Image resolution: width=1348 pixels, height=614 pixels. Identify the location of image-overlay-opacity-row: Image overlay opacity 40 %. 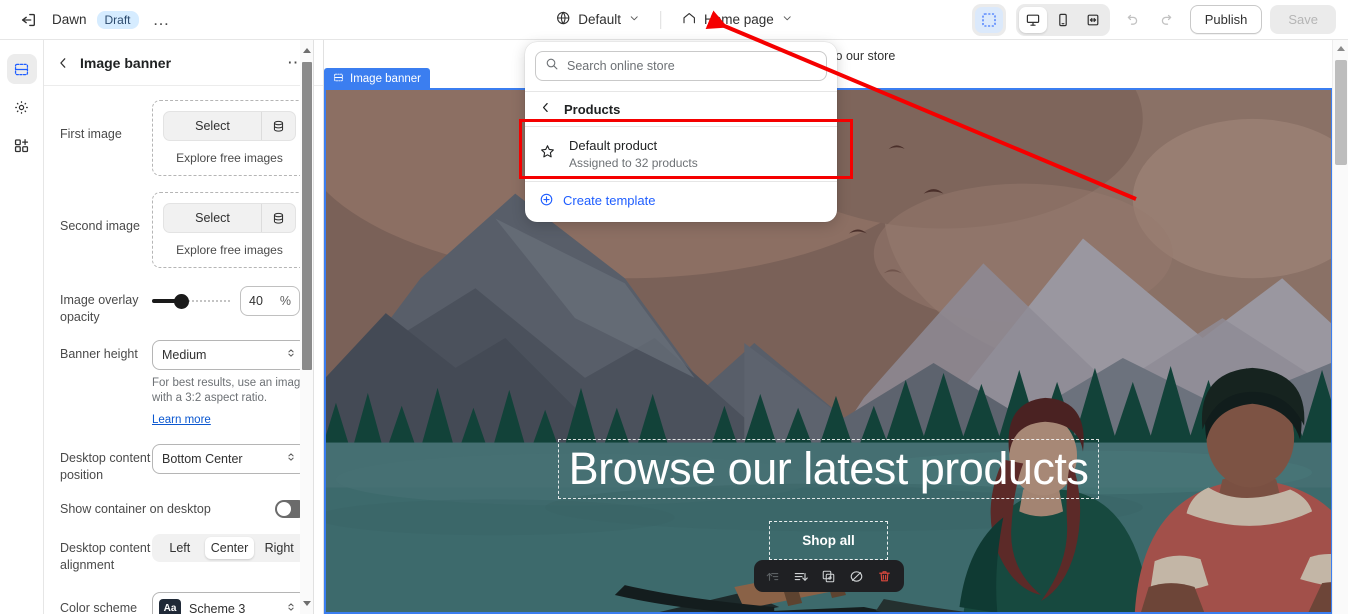
(183, 306).